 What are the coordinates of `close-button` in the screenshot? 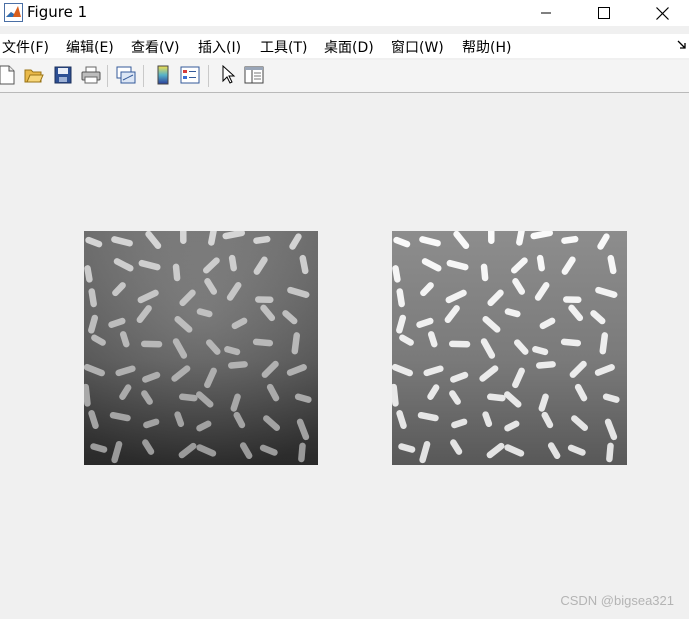 It's located at (660, 13).